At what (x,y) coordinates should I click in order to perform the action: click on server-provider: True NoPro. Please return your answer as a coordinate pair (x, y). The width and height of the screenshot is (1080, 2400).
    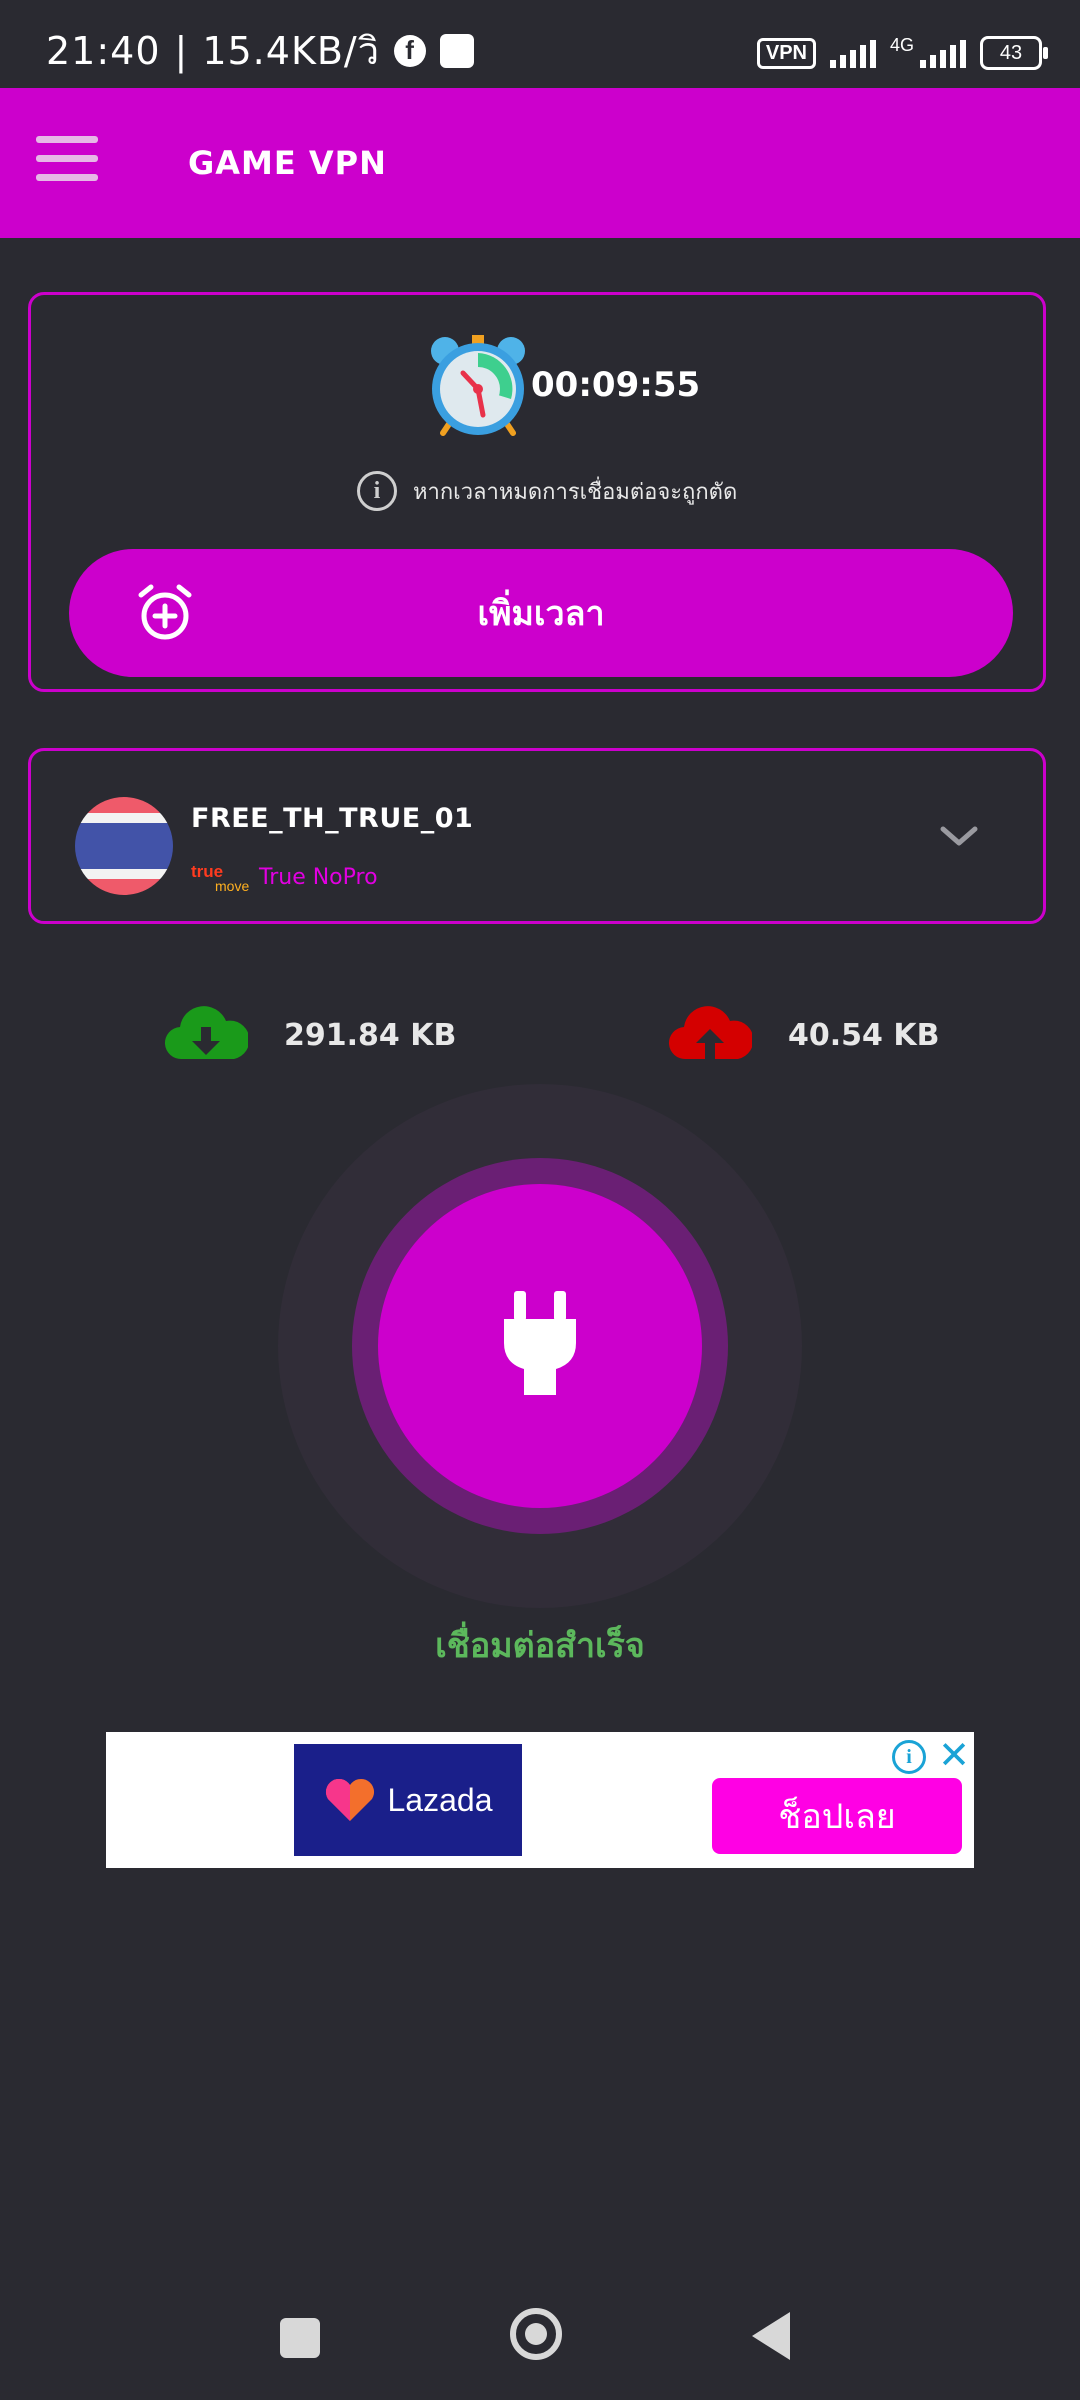
    Looking at the image, I should click on (318, 877).